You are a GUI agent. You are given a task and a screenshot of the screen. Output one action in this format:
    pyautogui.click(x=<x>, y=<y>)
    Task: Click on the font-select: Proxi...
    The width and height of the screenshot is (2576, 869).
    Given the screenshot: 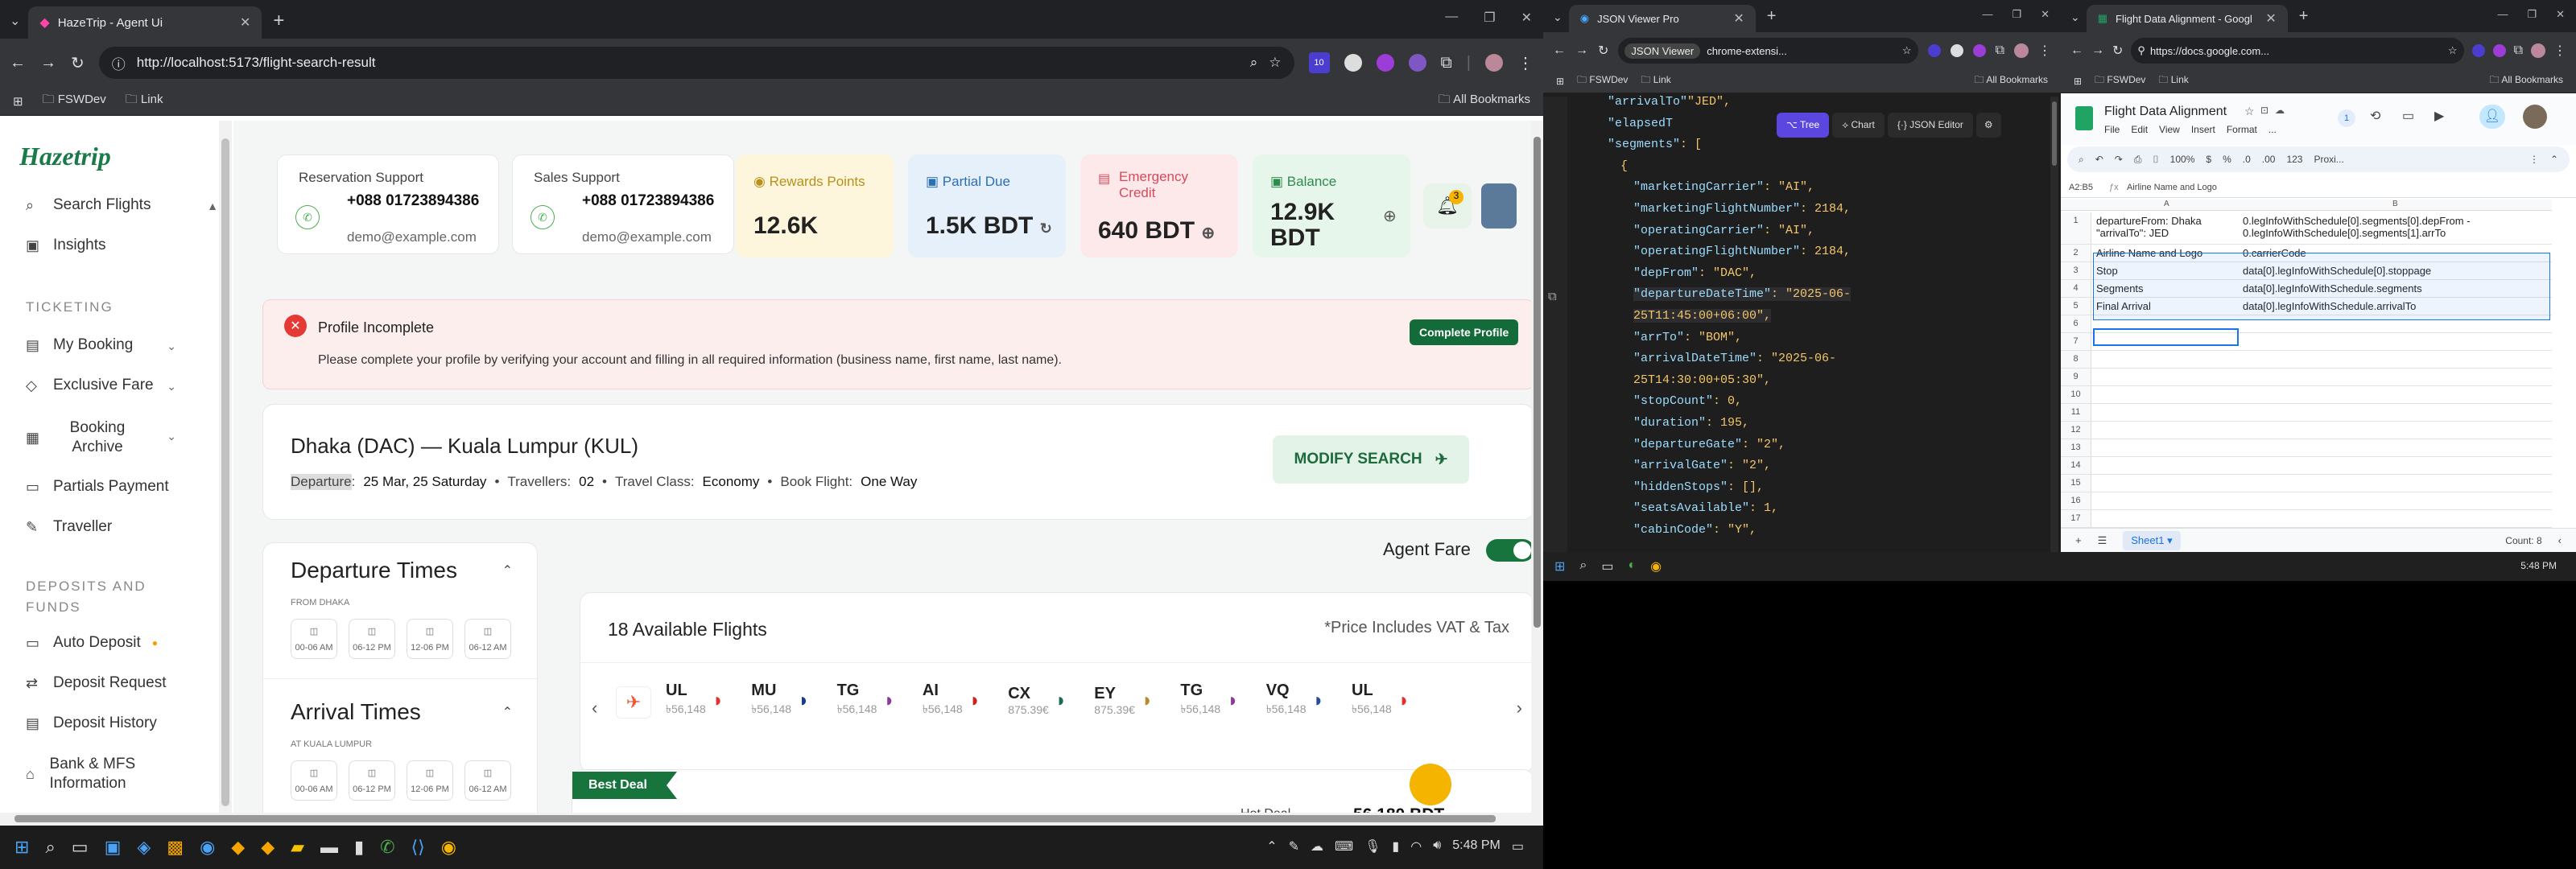 What is the action you would take?
    pyautogui.click(x=2328, y=159)
    